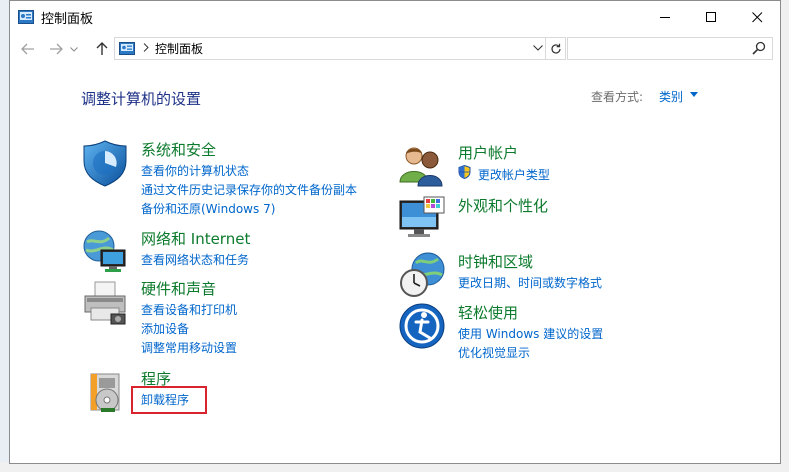  I want to click on link-change-account-type: 更改帐户类型, so click(504, 174).